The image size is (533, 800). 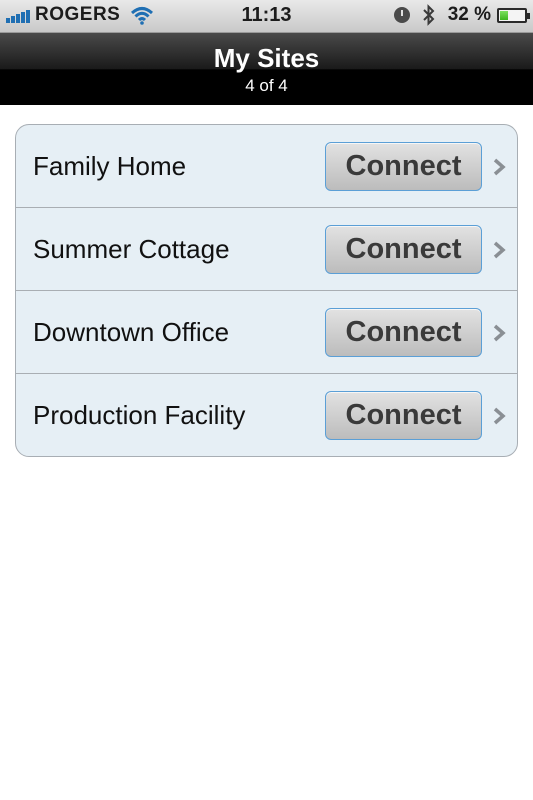 I want to click on list-item: Production Facility Connect, so click(x=266, y=415).